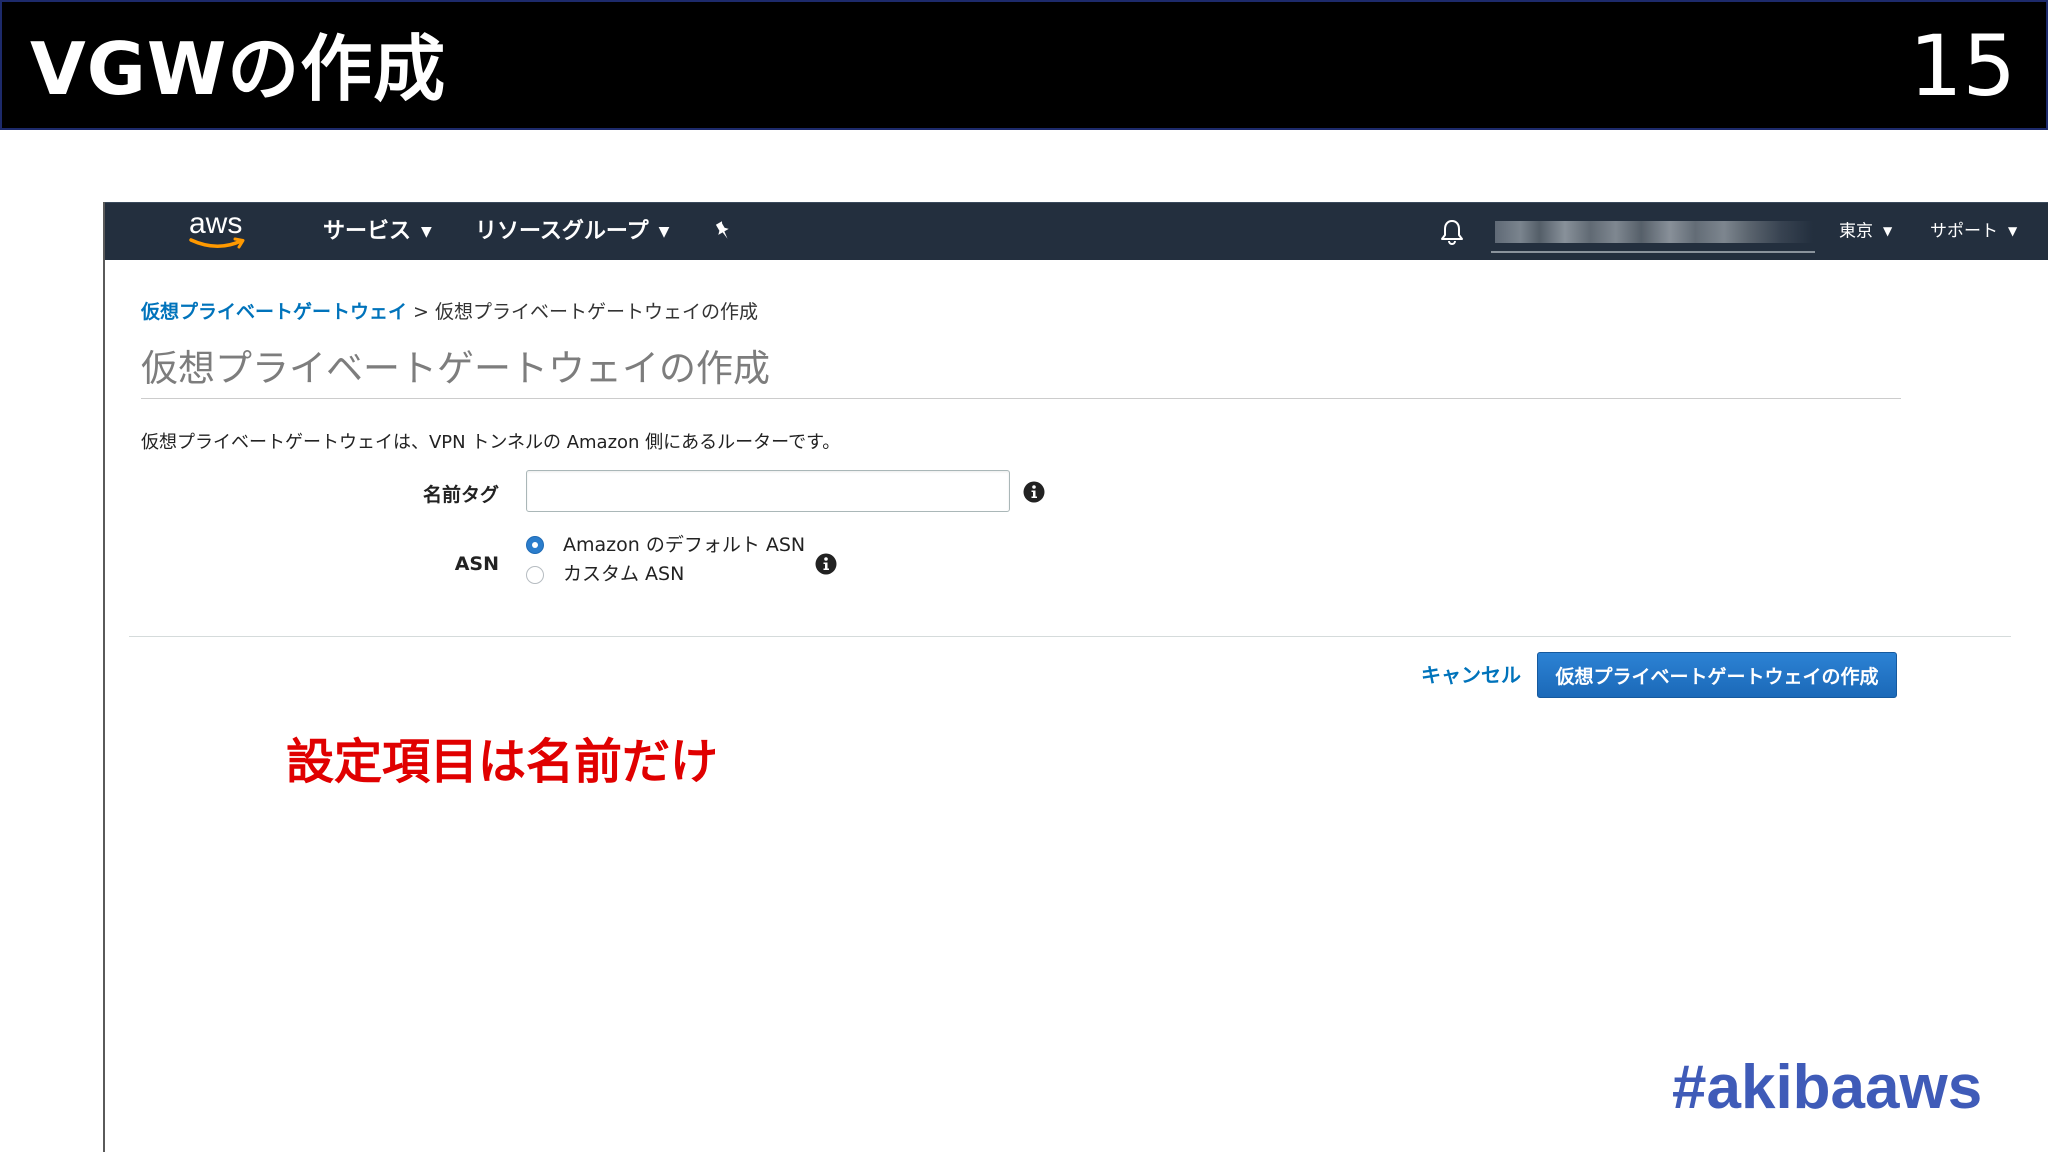 This screenshot has height=1152, width=2048. Describe the element at coordinates (723, 231) in the screenshot. I see `pin-icon` at that location.